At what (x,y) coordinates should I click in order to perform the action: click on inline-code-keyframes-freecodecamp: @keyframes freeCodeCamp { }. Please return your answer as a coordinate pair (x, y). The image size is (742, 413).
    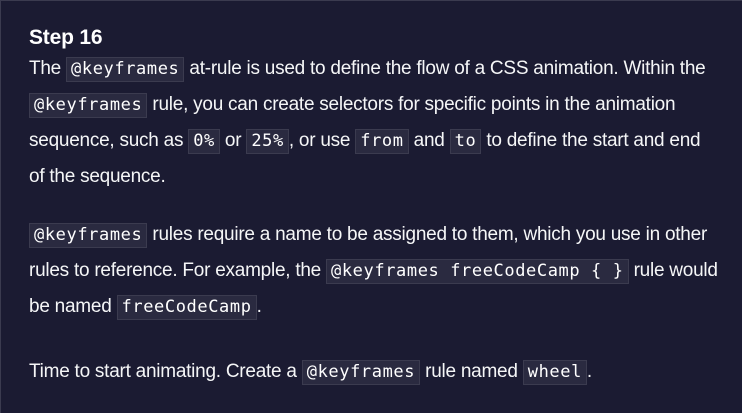
    Looking at the image, I should click on (477, 271).